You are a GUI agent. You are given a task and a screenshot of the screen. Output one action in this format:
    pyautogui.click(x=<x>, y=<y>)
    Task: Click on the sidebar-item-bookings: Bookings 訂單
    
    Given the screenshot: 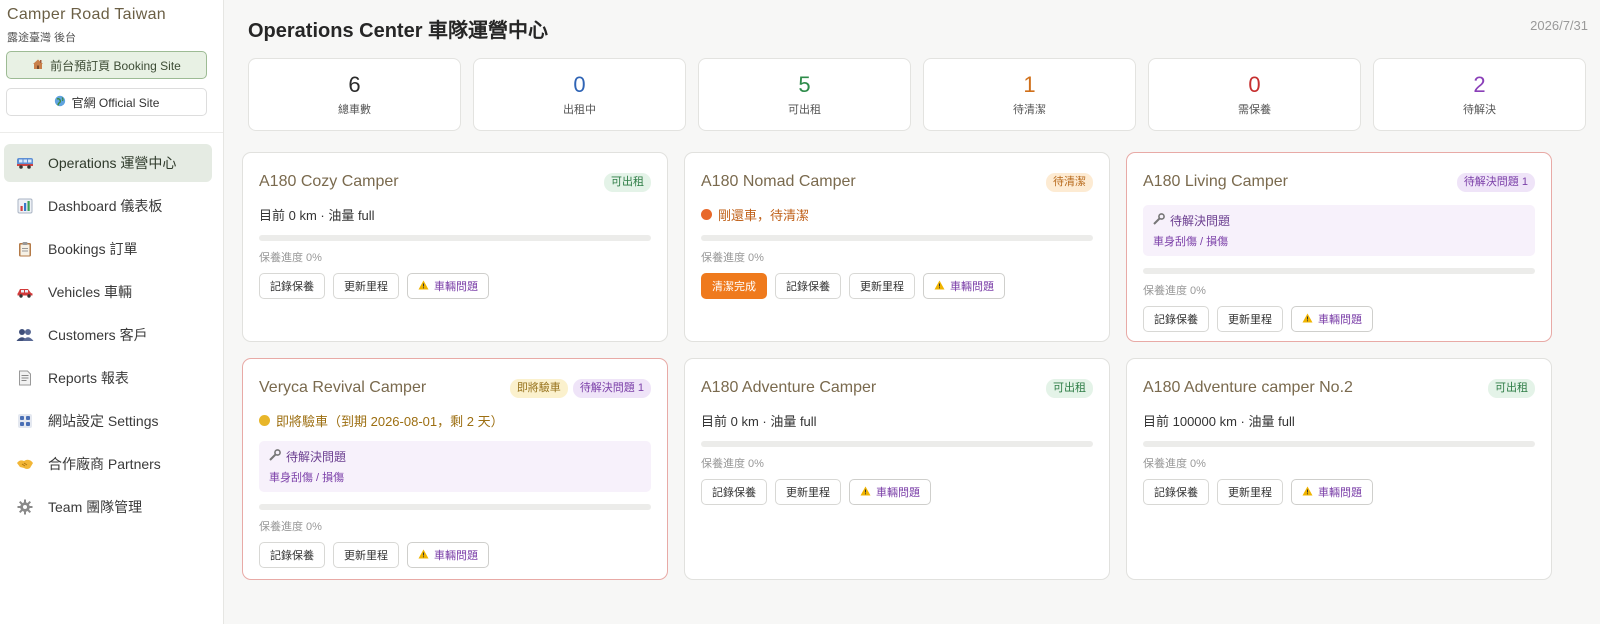 What is the action you would take?
    pyautogui.click(x=108, y=249)
    